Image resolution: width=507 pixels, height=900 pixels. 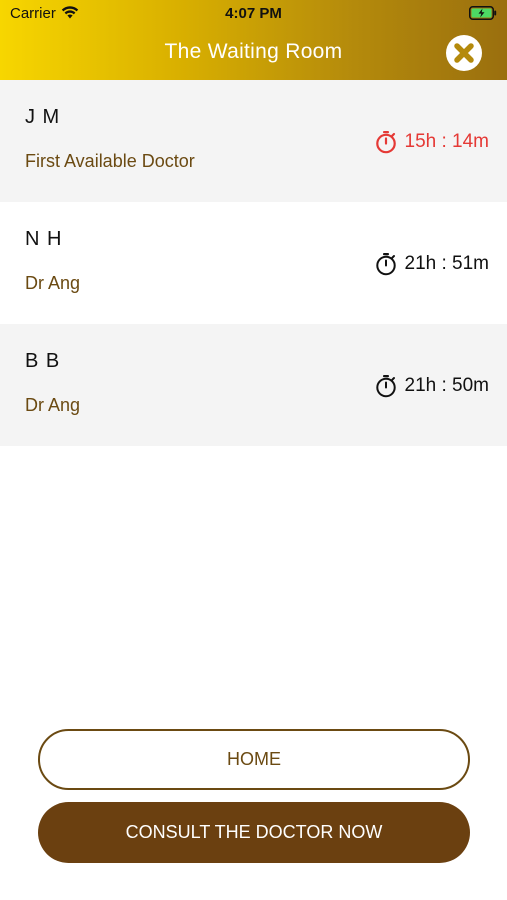 What do you see at coordinates (447, 385) in the screenshot?
I see `wait-time: 21h : 50m` at bounding box center [447, 385].